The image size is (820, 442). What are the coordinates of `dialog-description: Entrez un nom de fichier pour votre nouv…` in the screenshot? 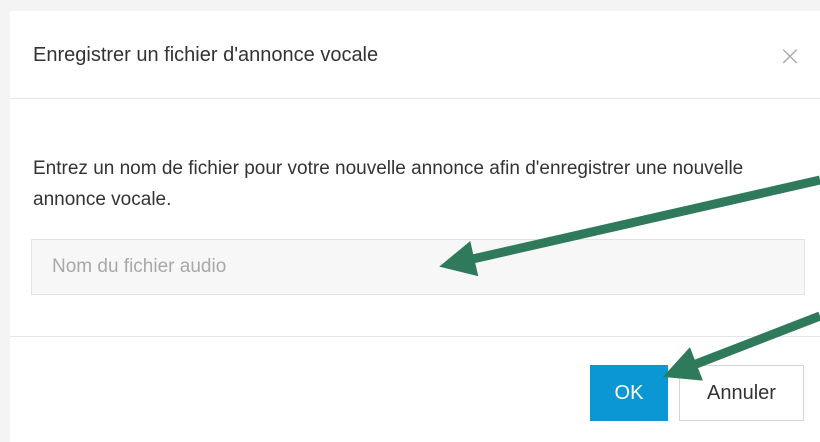 It's located at (388, 184).